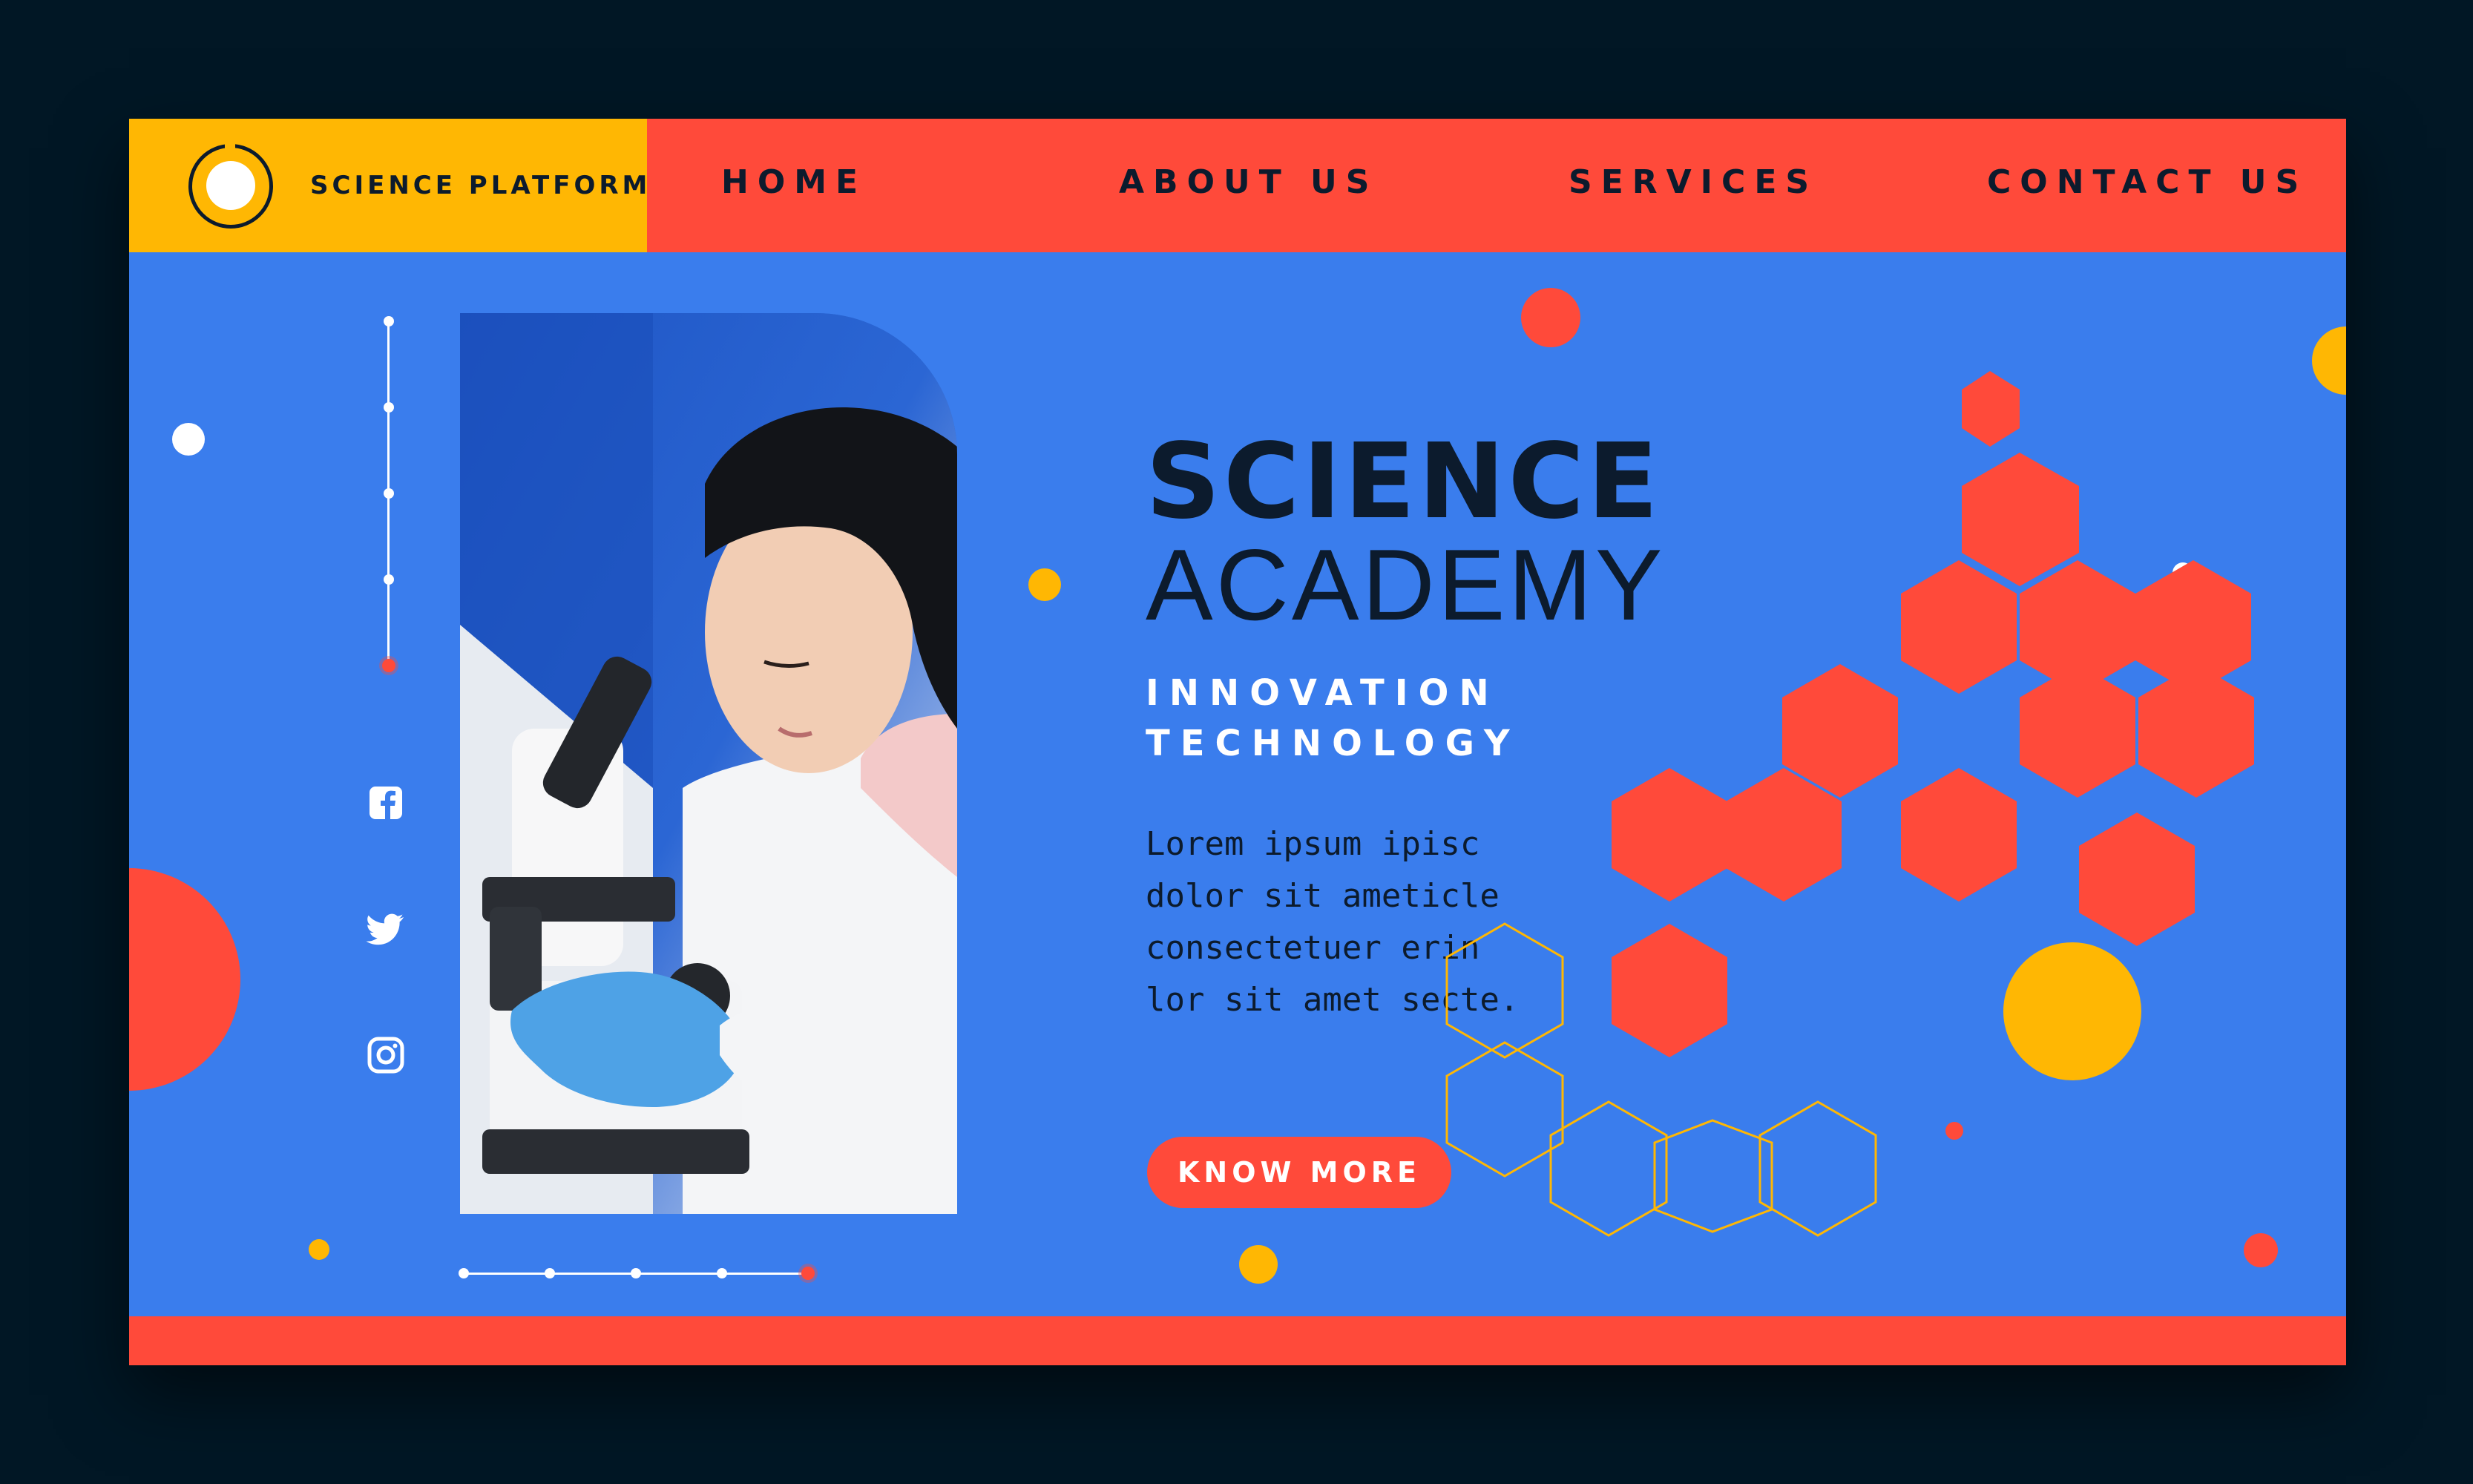 Image resolution: width=2473 pixels, height=1484 pixels. Describe the element at coordinates (1237, 1340) in the screenshot. I see `footer-band` at that location.